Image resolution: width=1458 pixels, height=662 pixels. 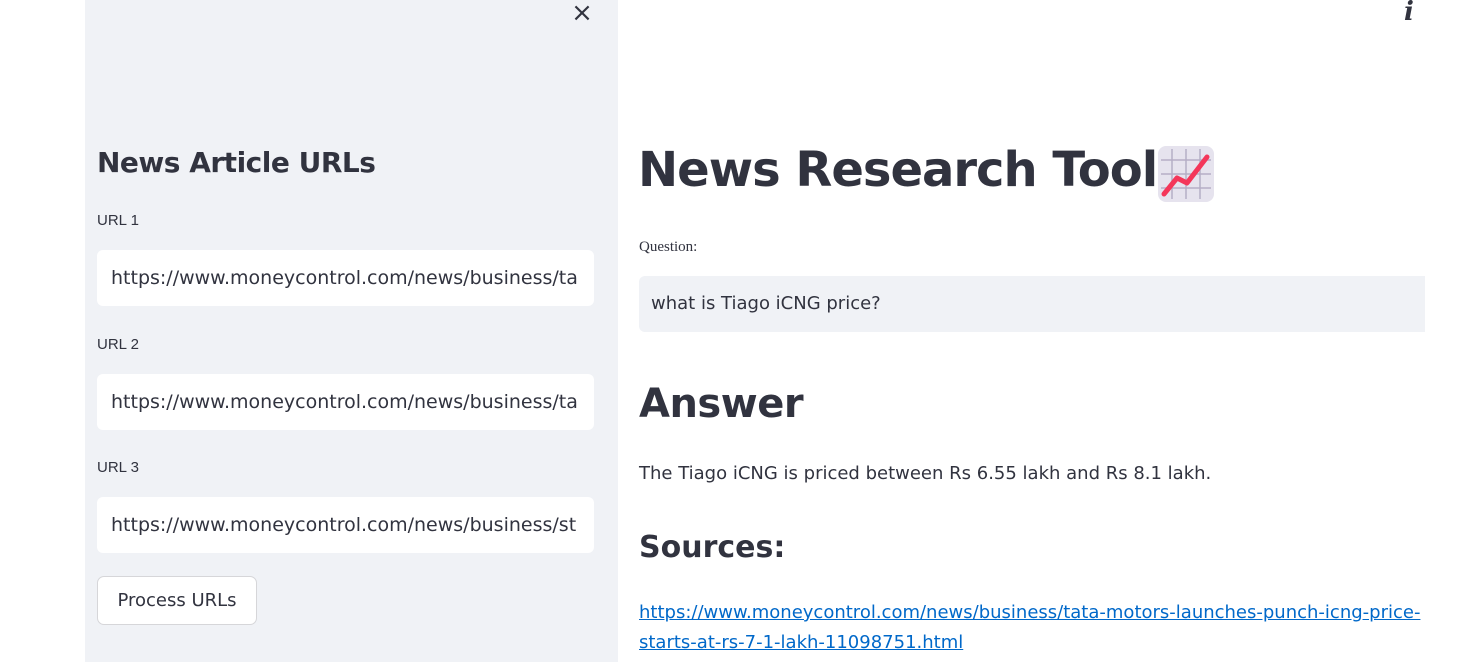 I want to click on question-input: what is Tiago iCNG price?, so click(x=1032, y=304).